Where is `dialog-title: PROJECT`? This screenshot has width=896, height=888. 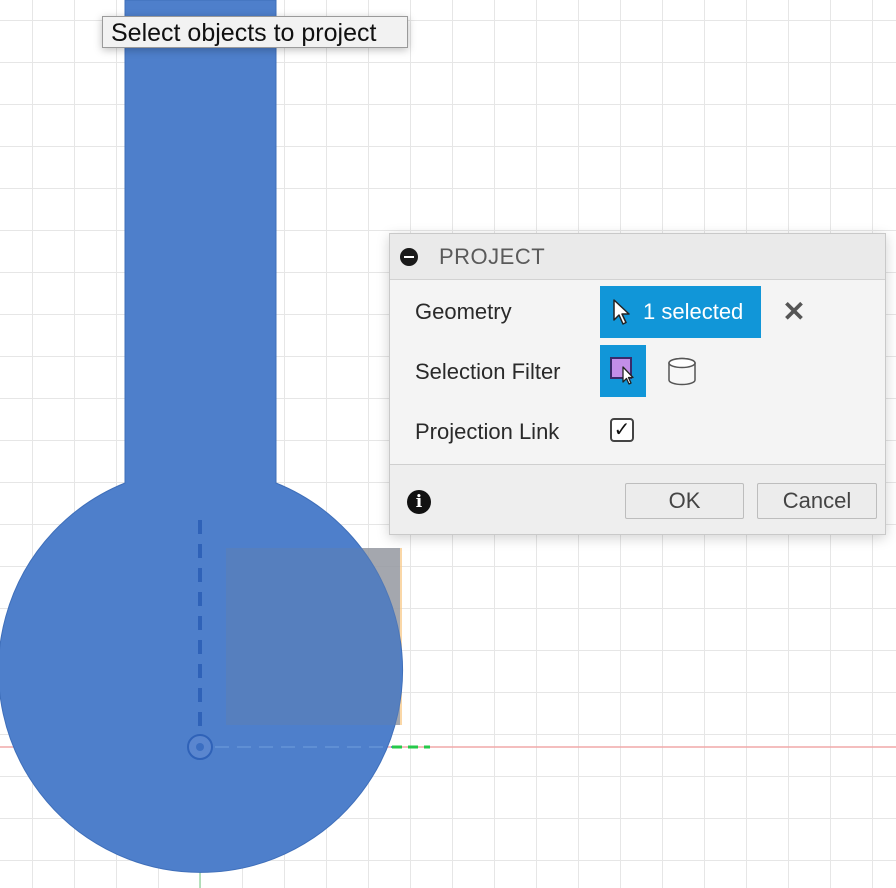
dialog-title: PROJECT is located at coordinates (492, 256).